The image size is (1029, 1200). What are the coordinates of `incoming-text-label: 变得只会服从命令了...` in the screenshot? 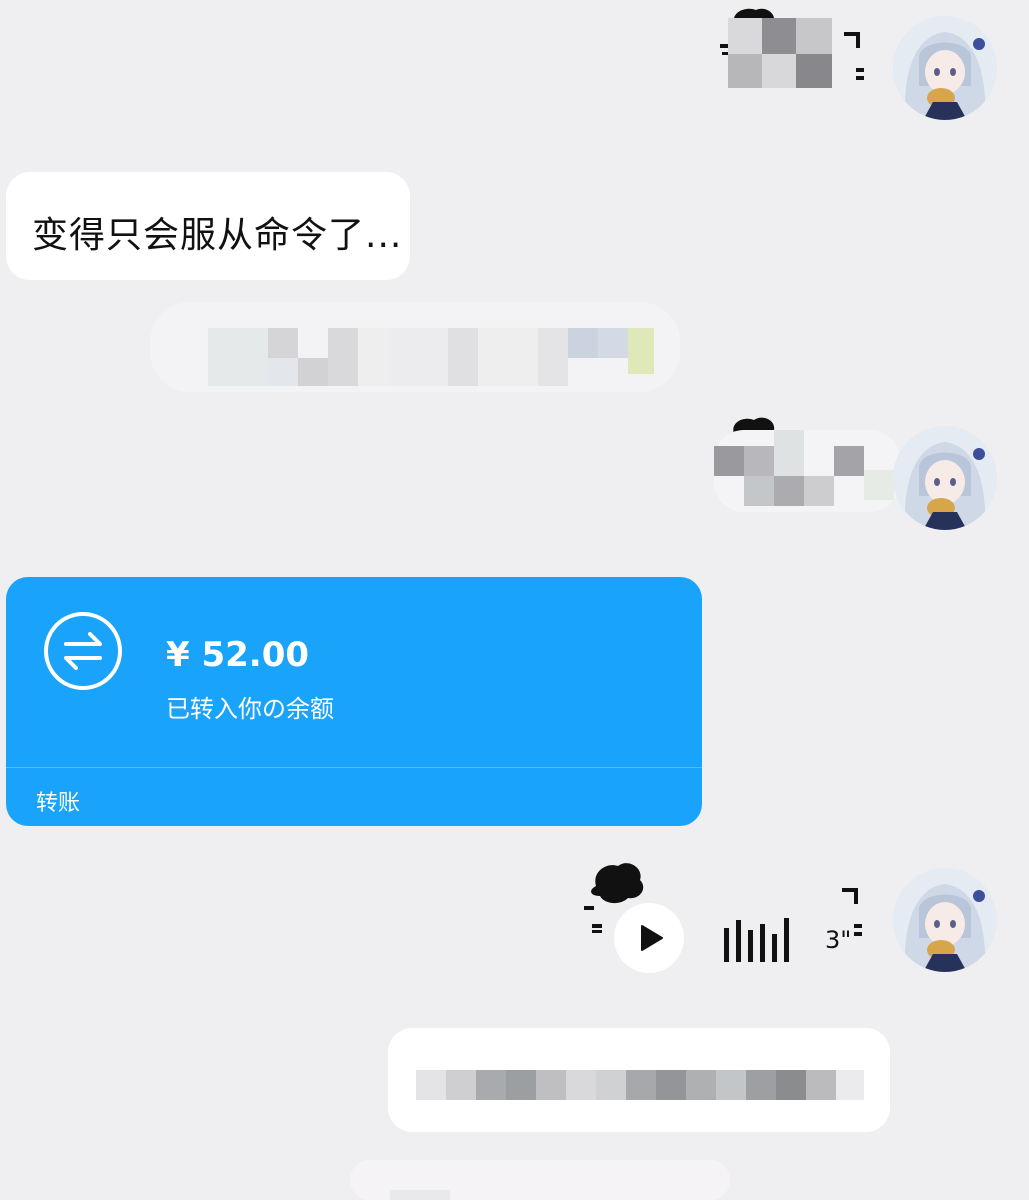 It's located at (217, 235).